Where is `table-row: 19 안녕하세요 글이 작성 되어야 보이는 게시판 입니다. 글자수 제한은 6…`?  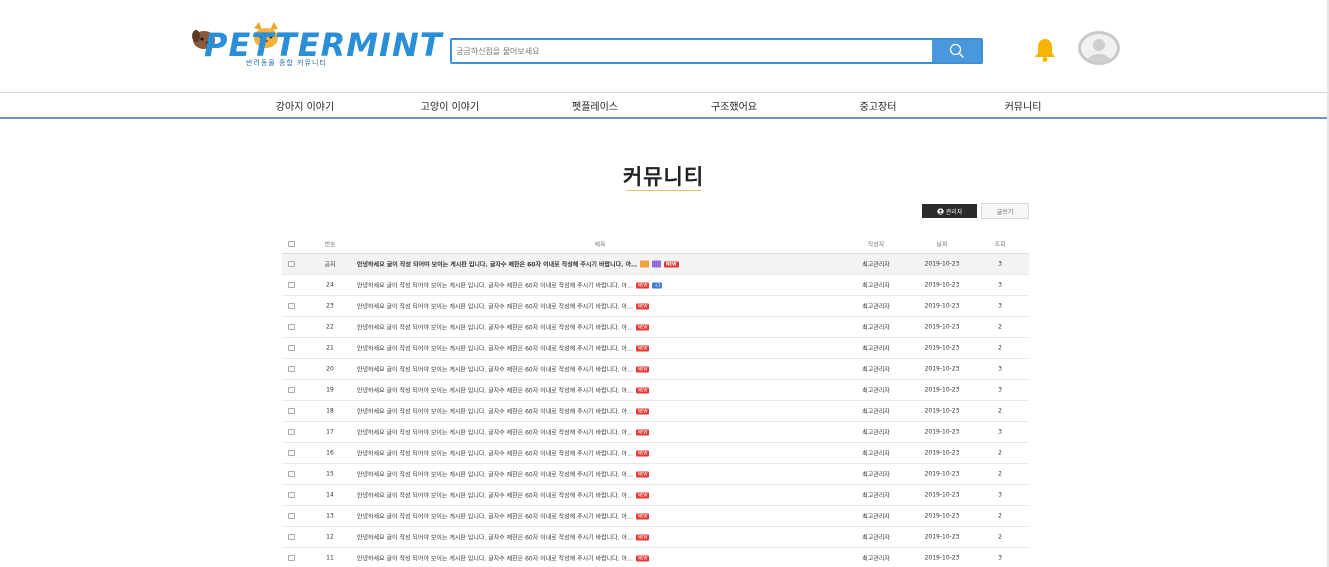
table-row: 19 안녕하세요 글이 작성 되어야 보이는 게시판 입니다. 글자수 제한은 6… is located at coordinates (655, 390).